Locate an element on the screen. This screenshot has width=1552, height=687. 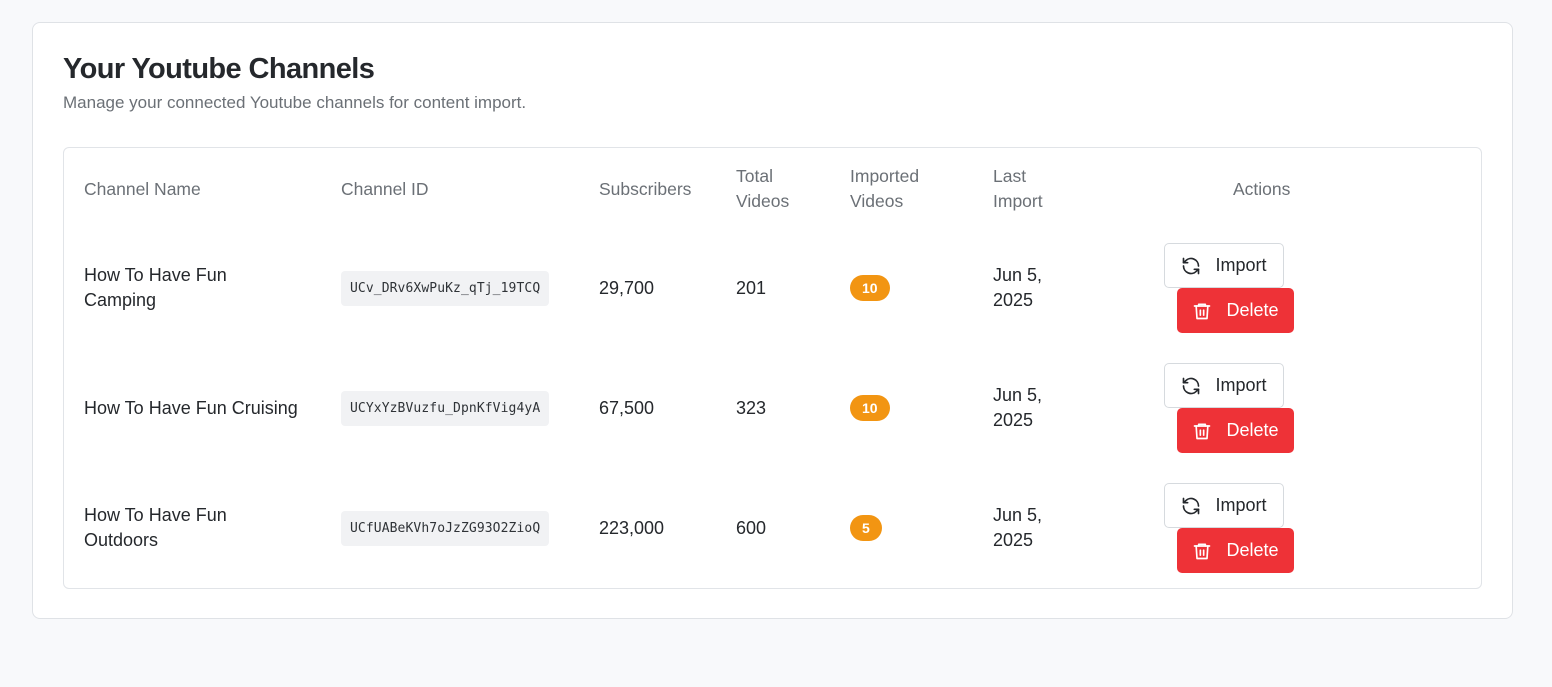
header-total-videos: Total Videos is located at coordinates (763, 188).